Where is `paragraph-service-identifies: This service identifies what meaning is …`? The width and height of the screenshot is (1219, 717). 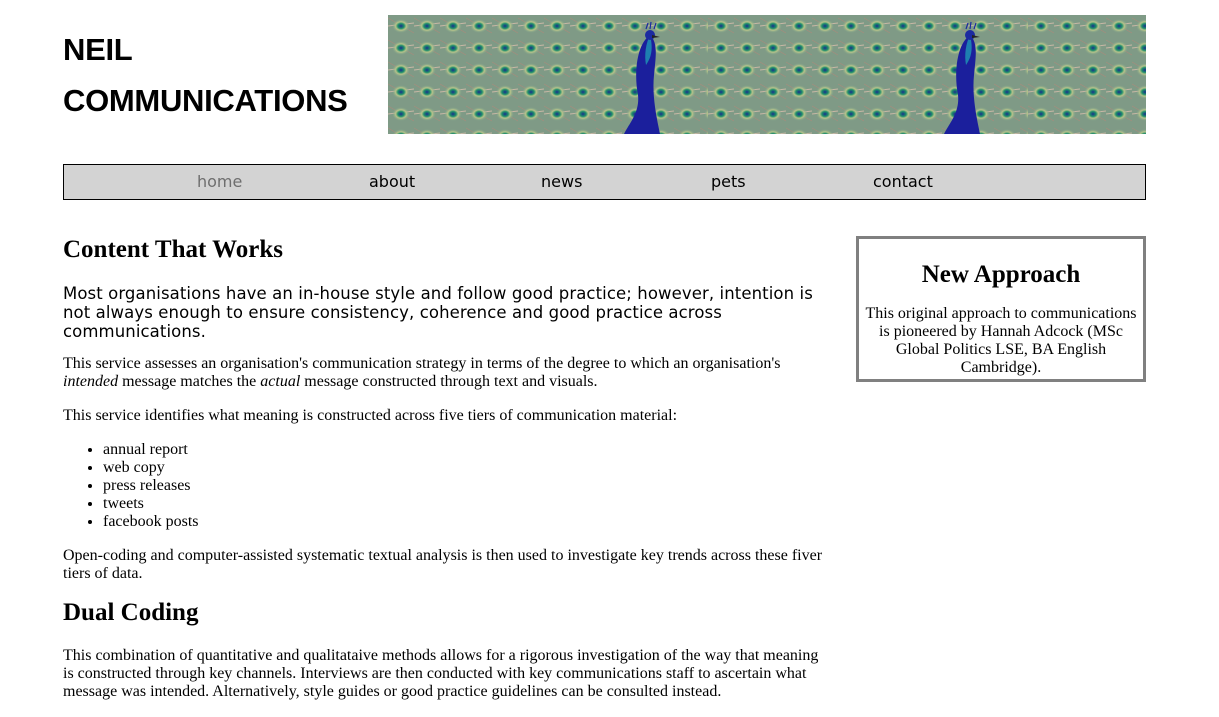 paragraph-service-identifies: This service identifies what meaning is … is located at coordinates (370, 415).